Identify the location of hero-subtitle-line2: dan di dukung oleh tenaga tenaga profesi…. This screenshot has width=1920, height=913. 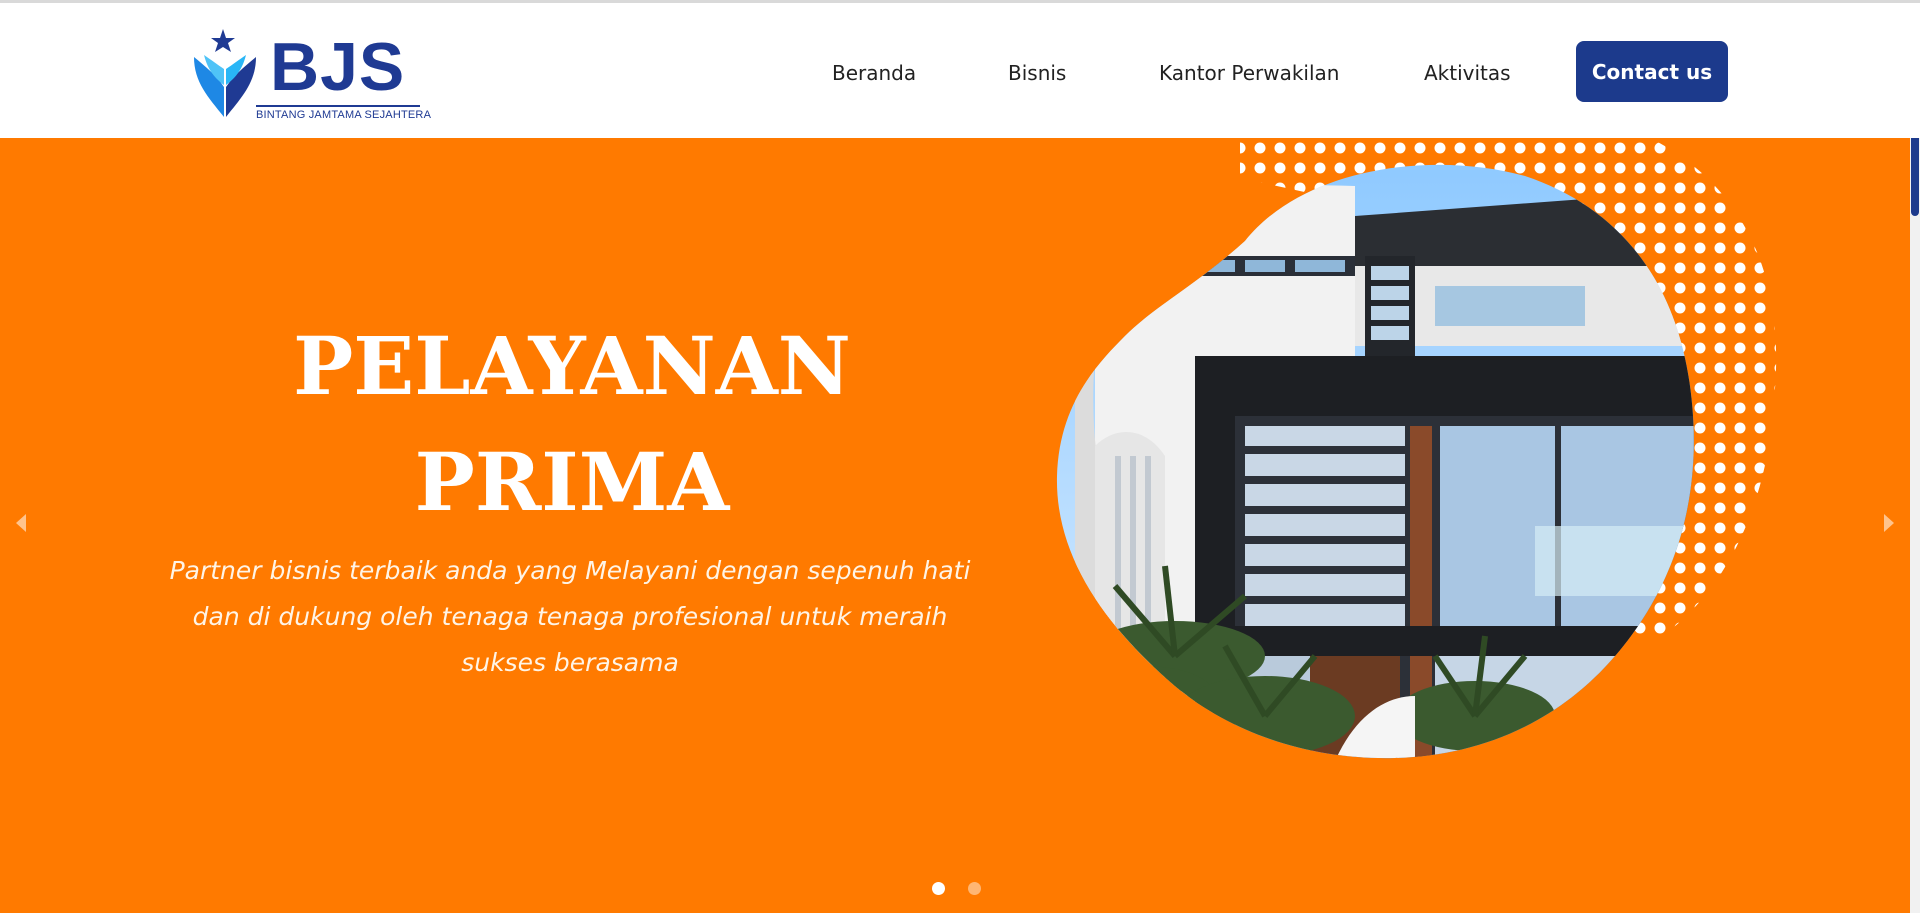
(570, 616).